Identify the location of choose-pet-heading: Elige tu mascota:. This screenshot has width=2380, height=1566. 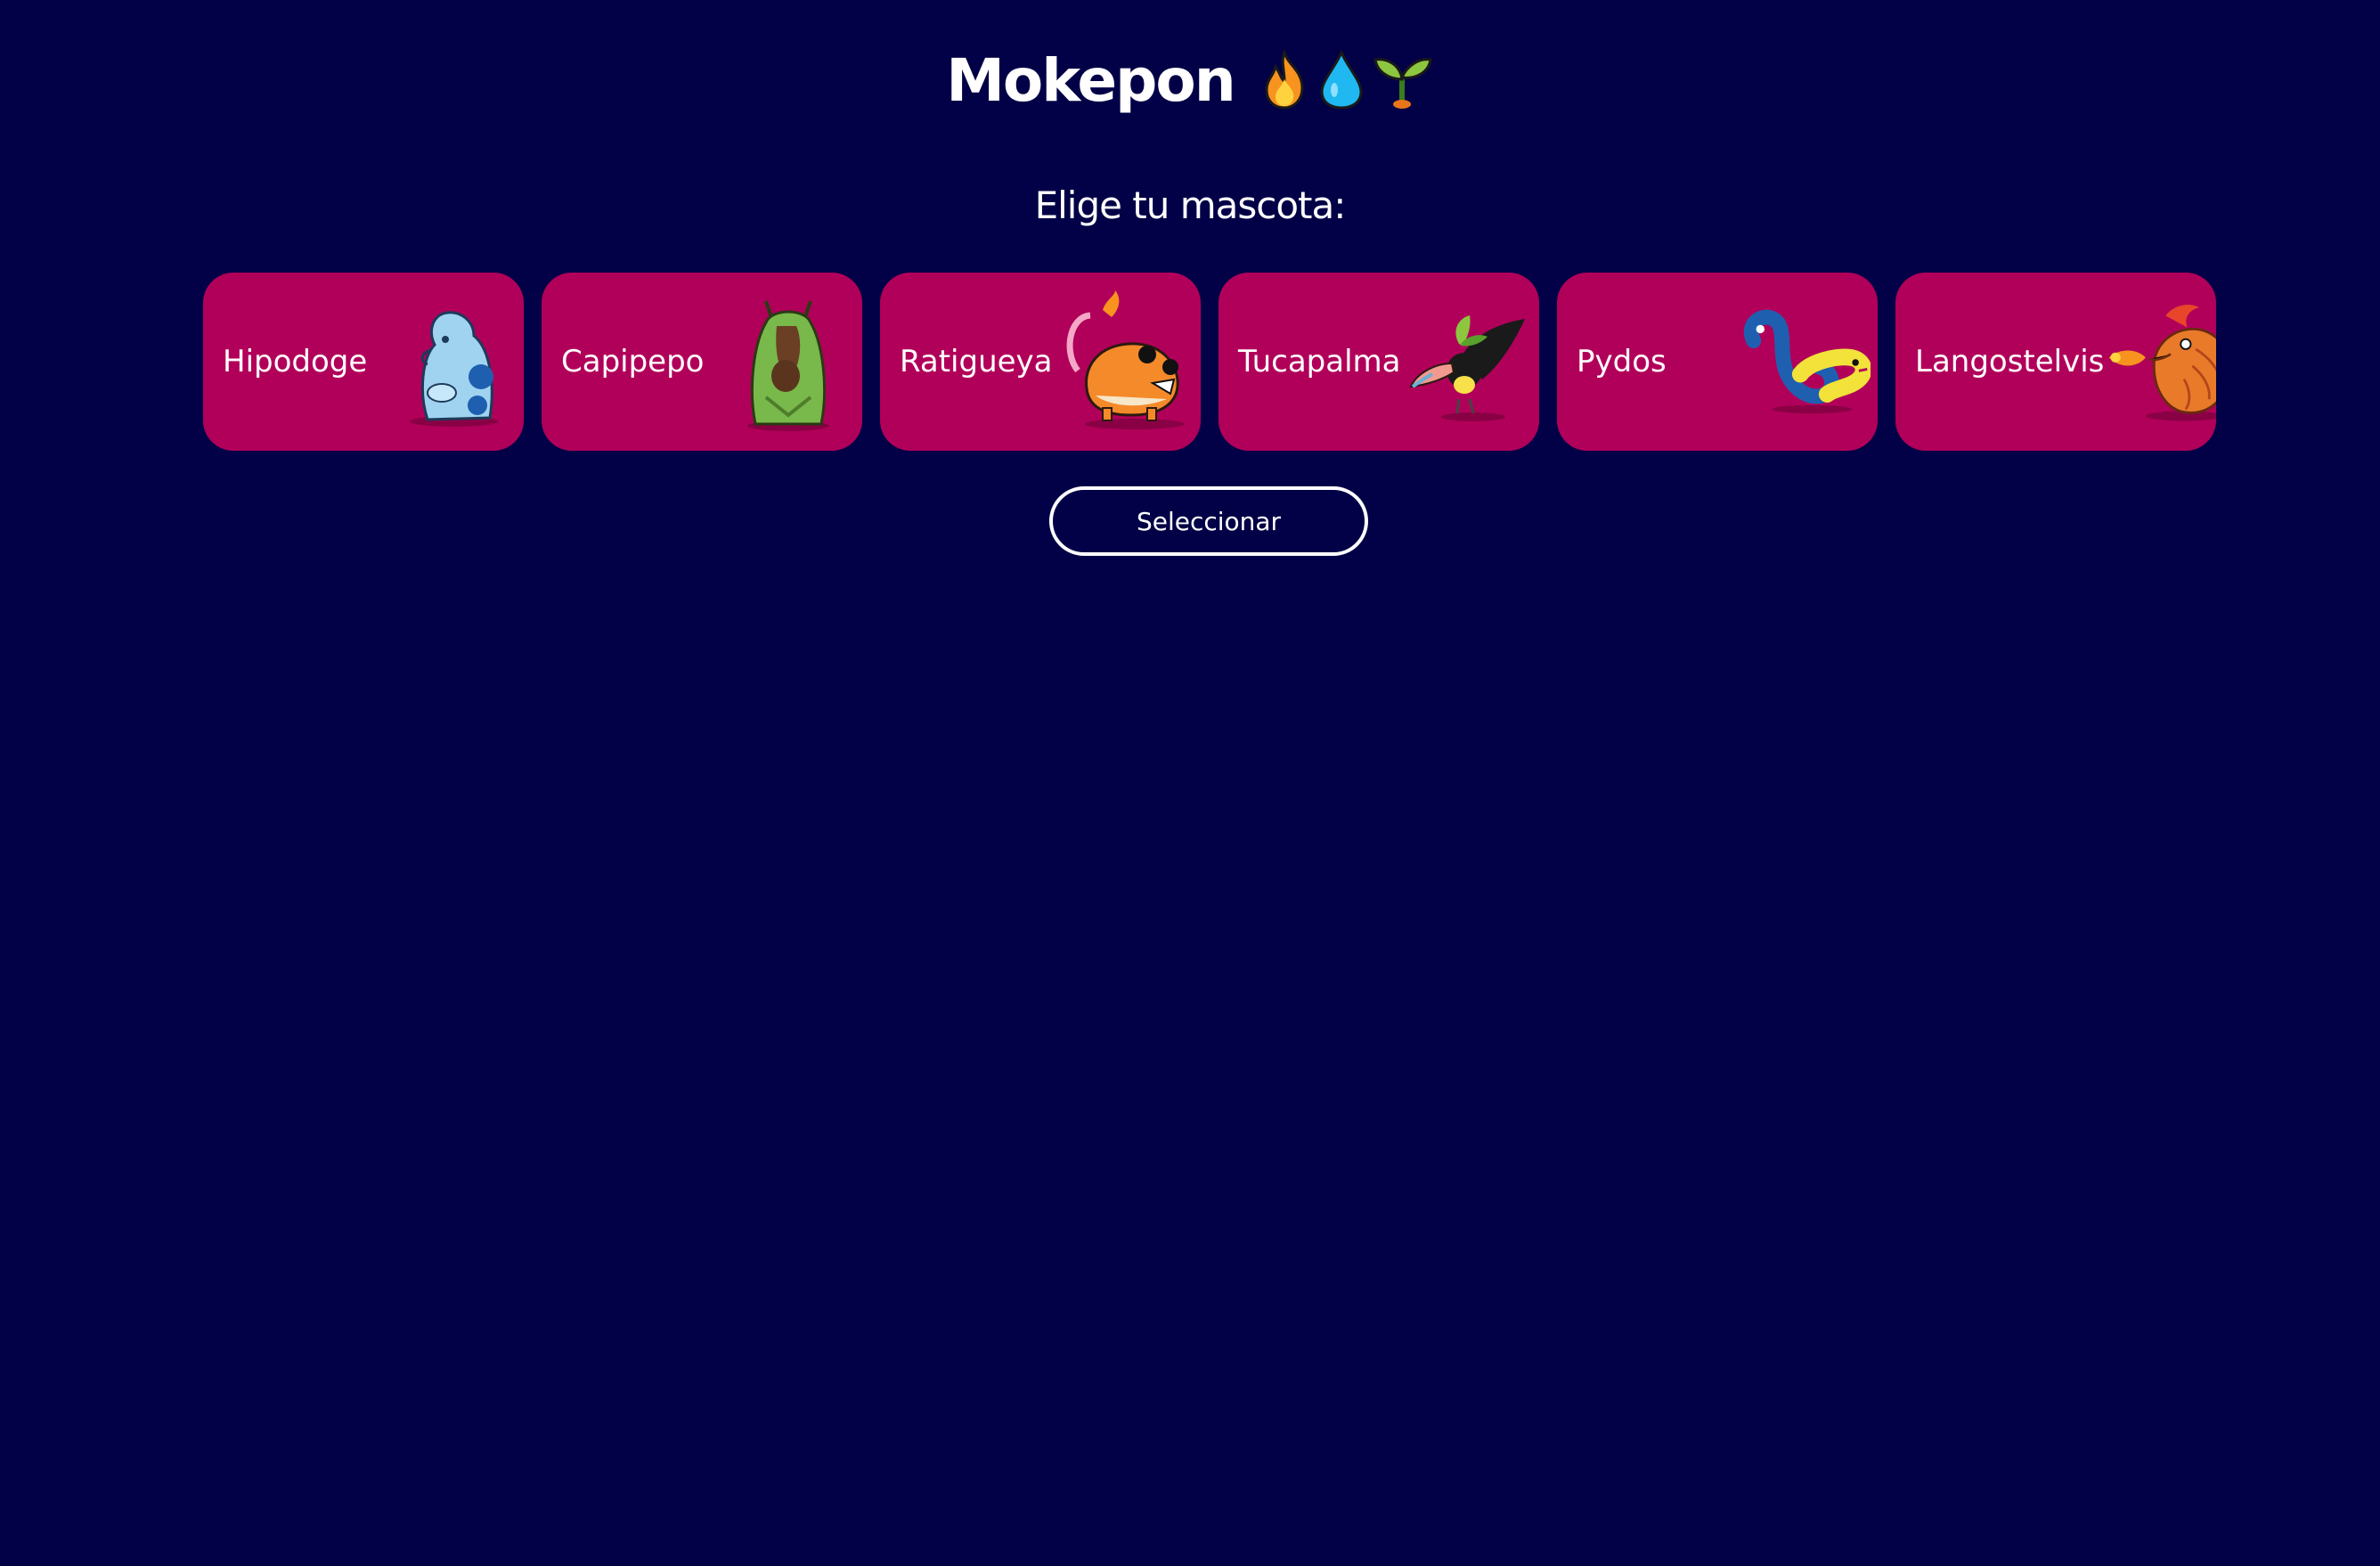
(1190, 205).